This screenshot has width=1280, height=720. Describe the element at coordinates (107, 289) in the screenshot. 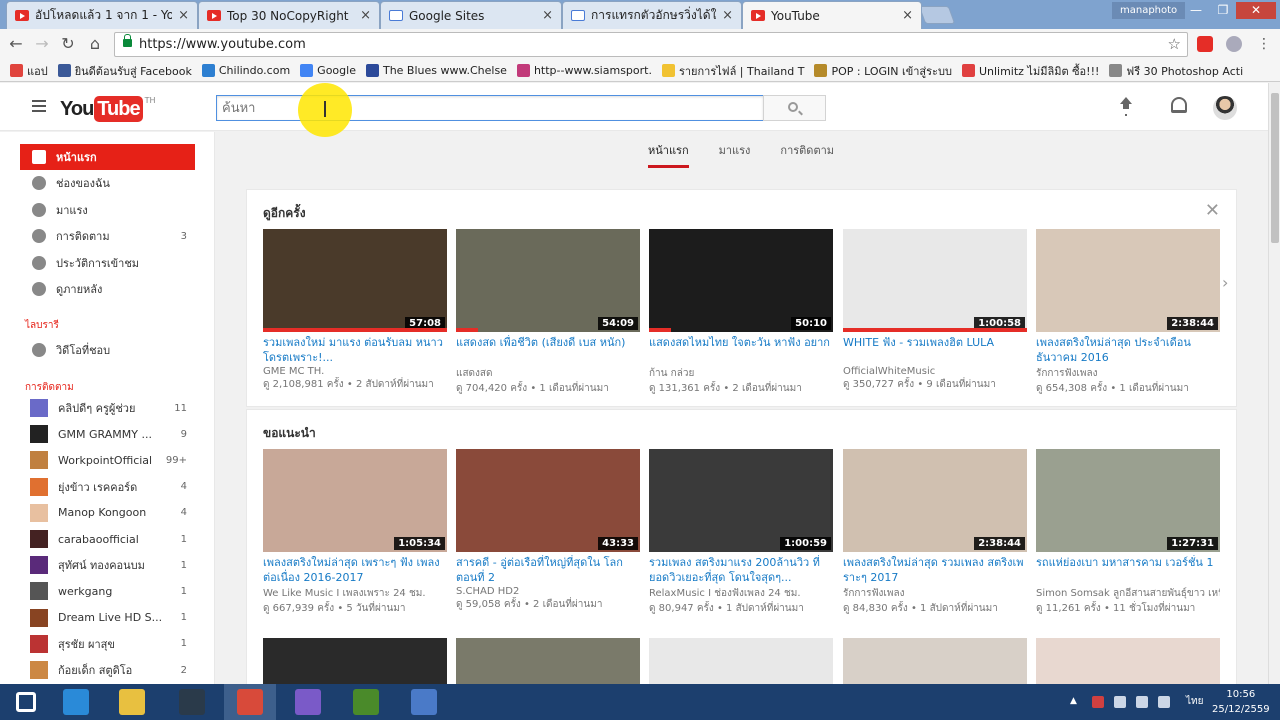

I see `sidebar-item: ดูภายหลัง` at that location.